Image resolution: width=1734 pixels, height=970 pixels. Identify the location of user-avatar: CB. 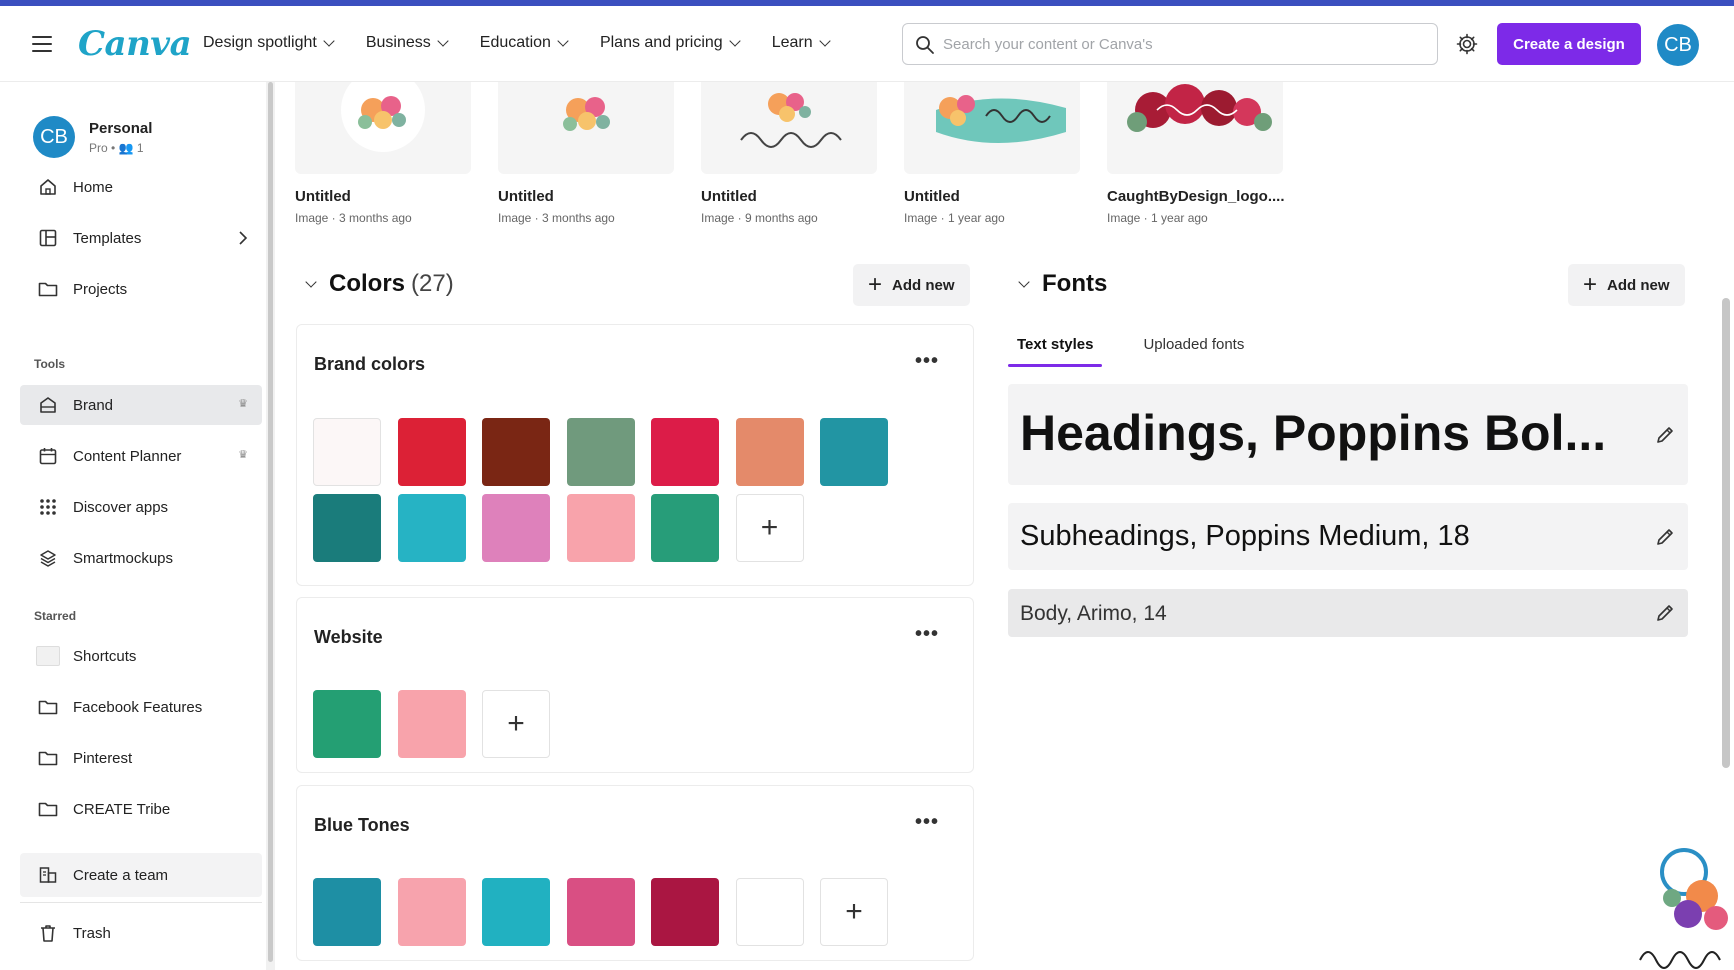
(1678, 45).